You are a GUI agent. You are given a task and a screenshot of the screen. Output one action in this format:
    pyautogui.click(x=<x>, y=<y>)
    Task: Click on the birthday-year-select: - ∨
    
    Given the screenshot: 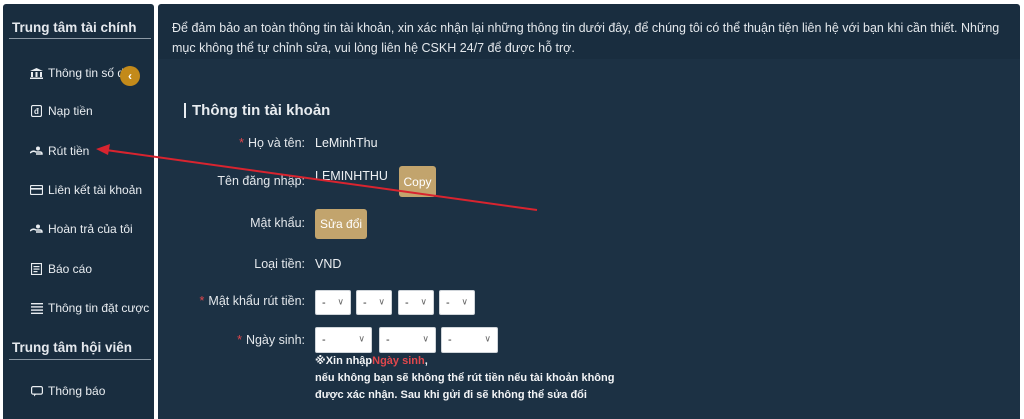 What is the action you would take?
    pyautogui.click(x=469, y=340)
    